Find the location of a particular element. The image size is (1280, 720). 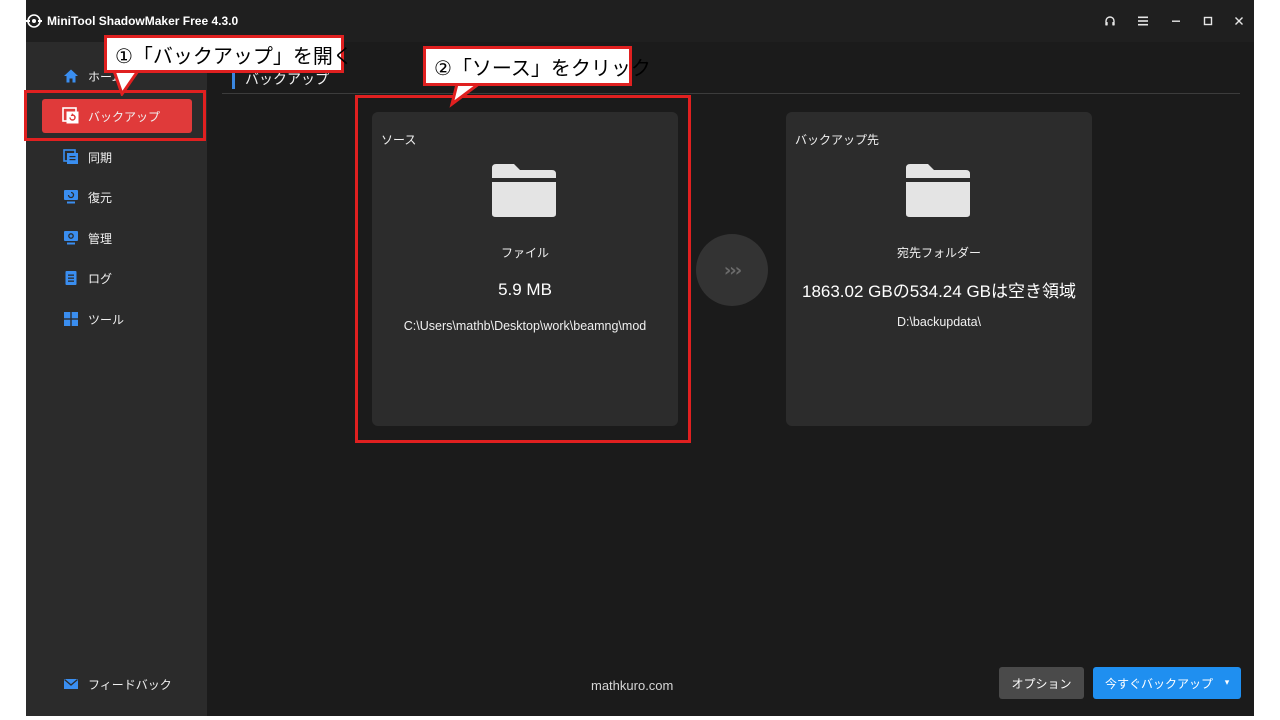

backup-now-label: 今すぐバックアップ is located at coordinates (1159, 683).